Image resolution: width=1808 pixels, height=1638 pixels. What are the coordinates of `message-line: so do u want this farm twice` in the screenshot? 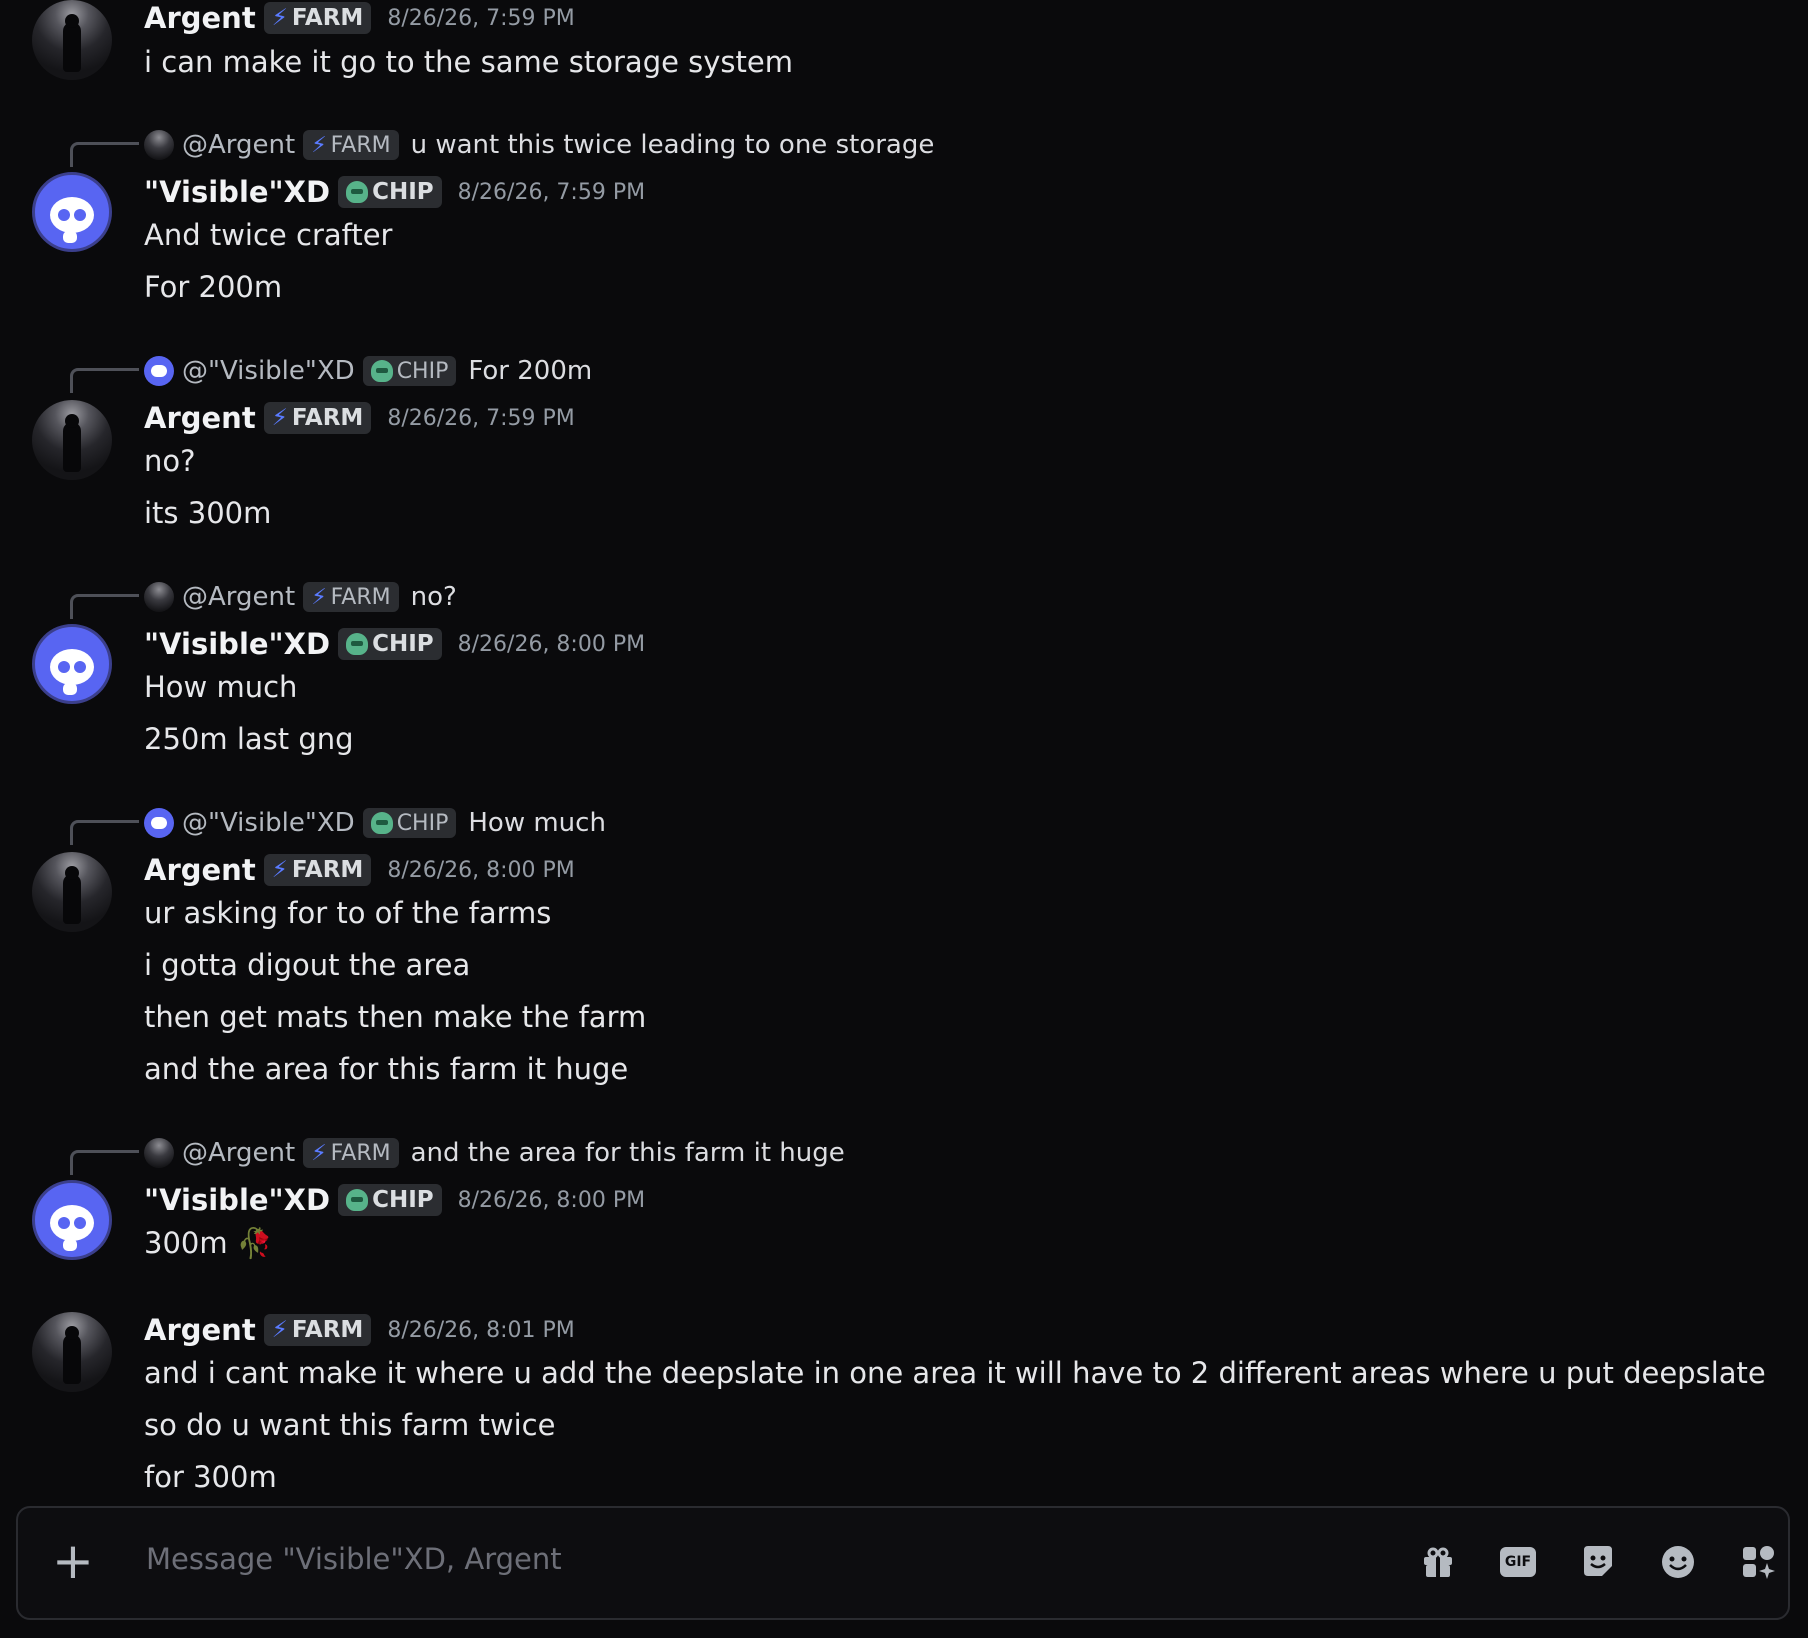 It's located at (350, 1425).